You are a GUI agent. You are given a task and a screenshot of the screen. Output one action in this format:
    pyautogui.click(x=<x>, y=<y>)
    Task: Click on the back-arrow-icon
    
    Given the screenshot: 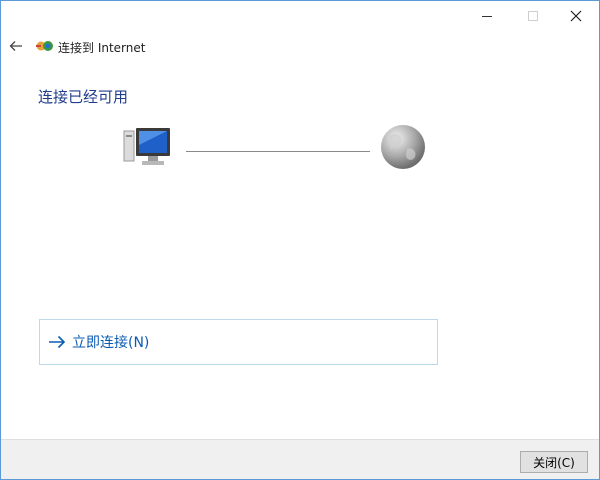 What is the action you would take?
    pyautogui.click(x=15, y=46)
    